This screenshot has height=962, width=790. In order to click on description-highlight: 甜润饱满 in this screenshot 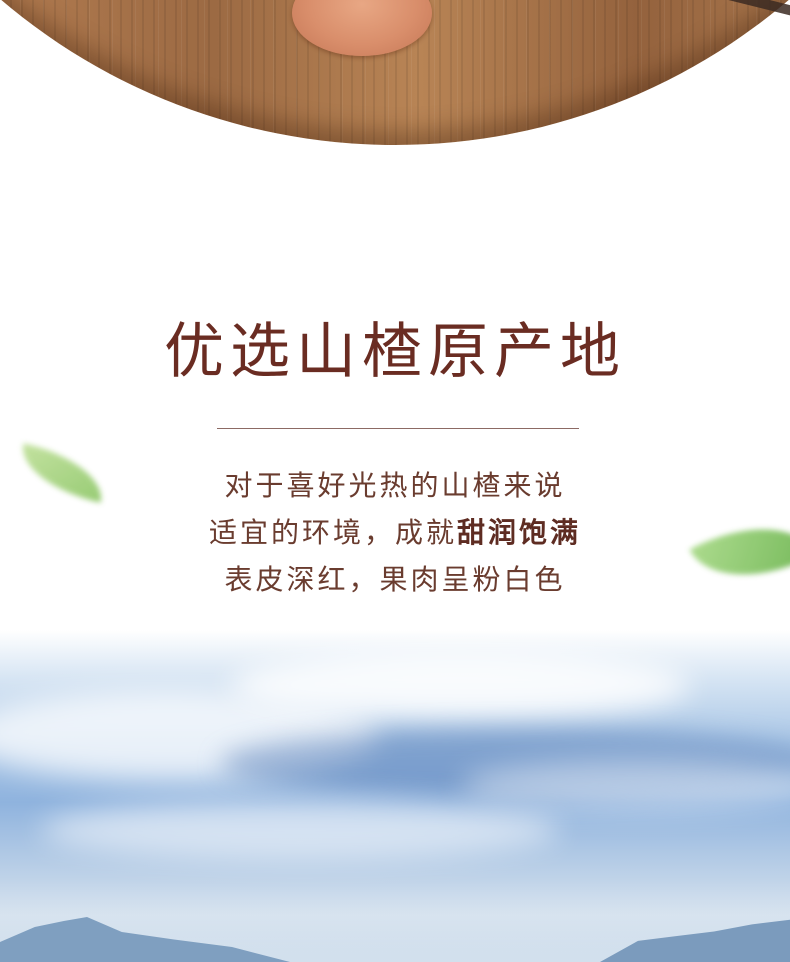, I will do `click(519, 532)`.